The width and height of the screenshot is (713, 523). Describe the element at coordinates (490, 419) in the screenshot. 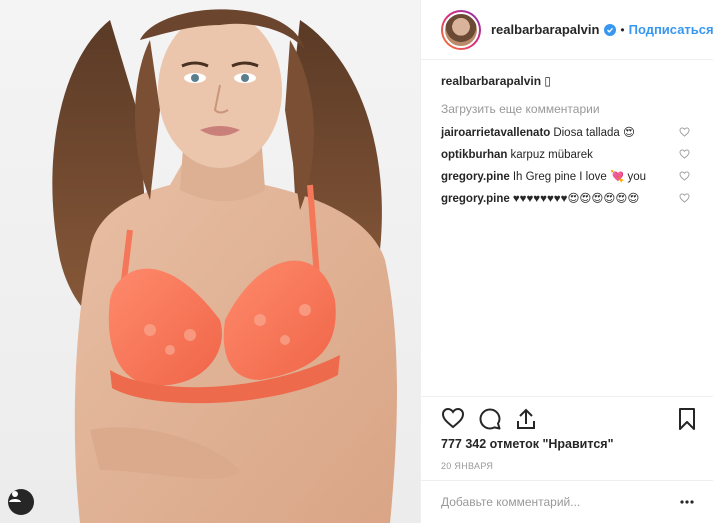

I see `comment-icon` at that location.